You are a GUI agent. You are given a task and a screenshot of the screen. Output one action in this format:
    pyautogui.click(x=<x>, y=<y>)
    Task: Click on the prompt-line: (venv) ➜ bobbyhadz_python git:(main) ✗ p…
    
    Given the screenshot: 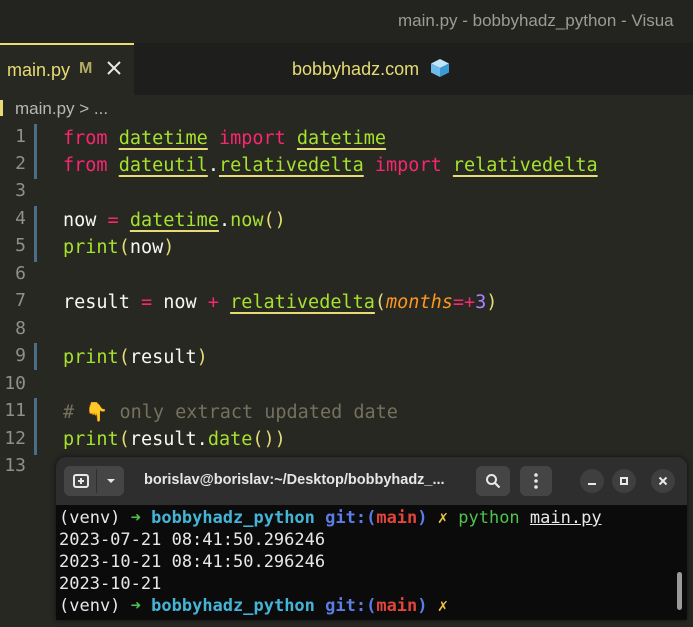 What is the action you would take?
    pyautogui.click(x=330, y=518)
    